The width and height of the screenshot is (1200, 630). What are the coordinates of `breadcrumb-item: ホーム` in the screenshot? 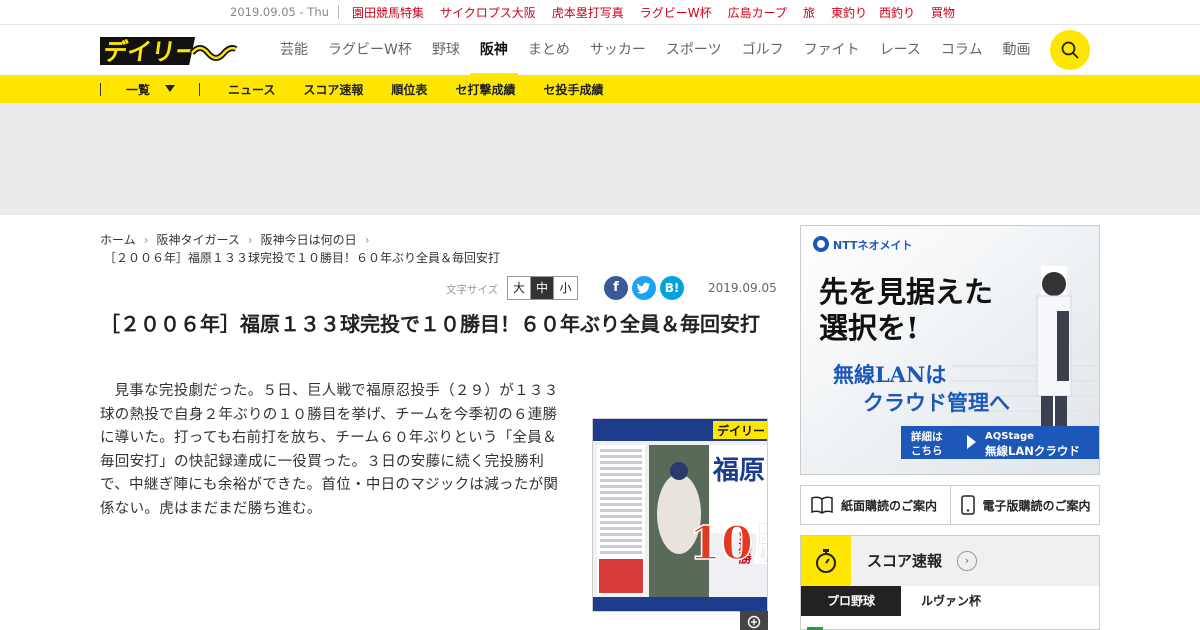 It's located at (118, 239).